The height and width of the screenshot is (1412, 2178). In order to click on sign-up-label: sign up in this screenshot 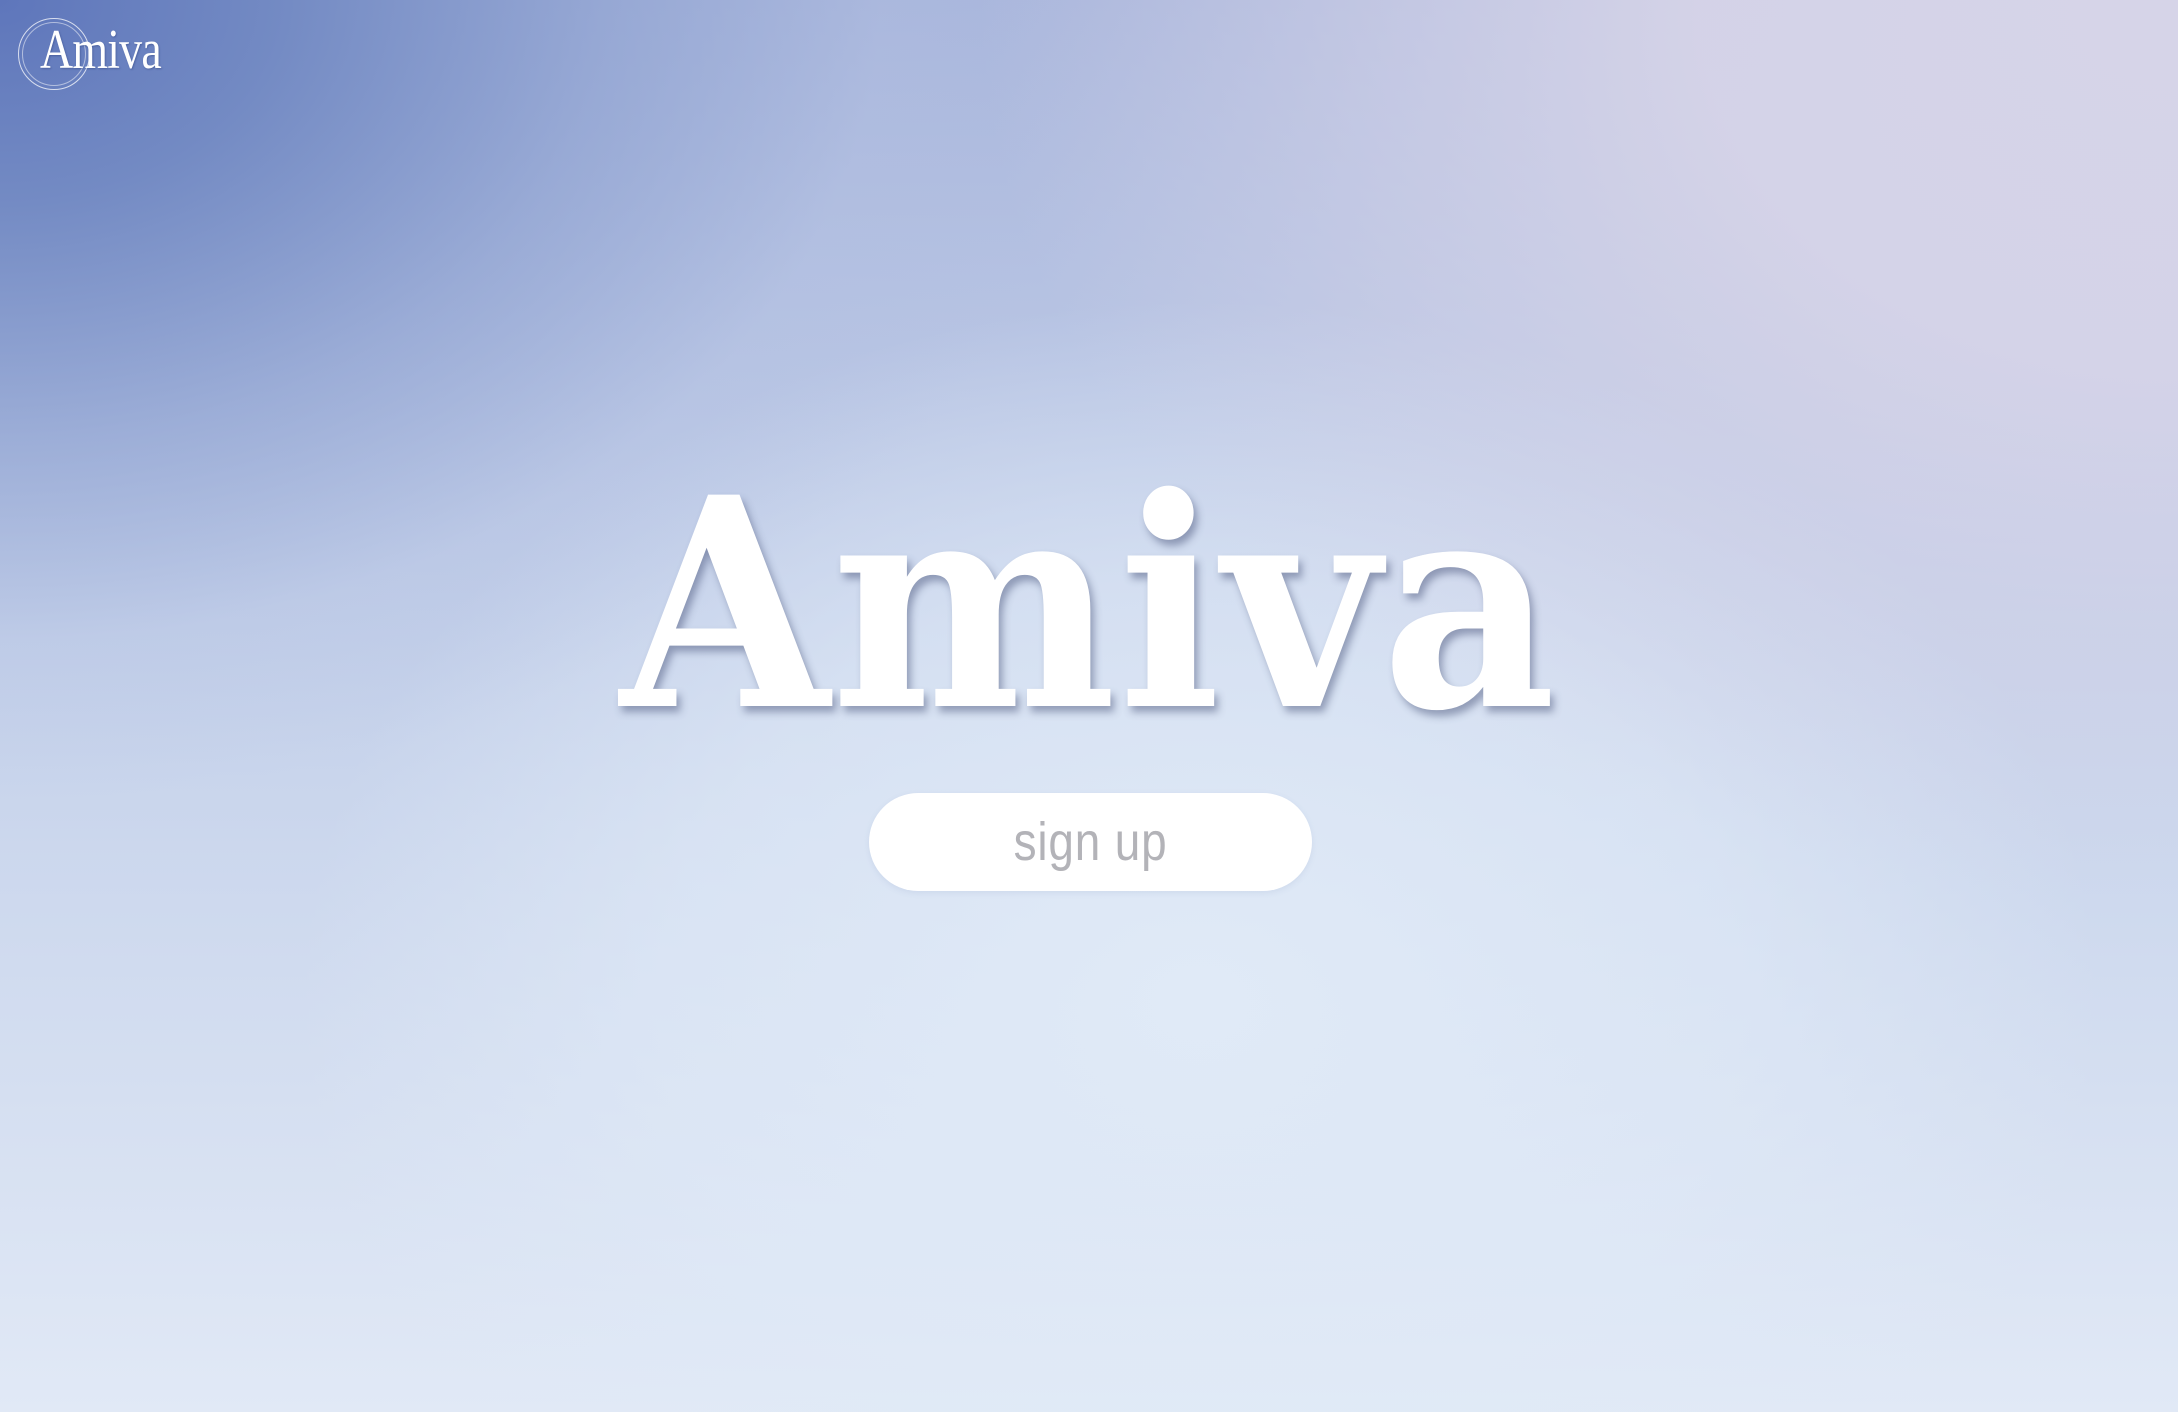, I will do `click(1090, 842)`.